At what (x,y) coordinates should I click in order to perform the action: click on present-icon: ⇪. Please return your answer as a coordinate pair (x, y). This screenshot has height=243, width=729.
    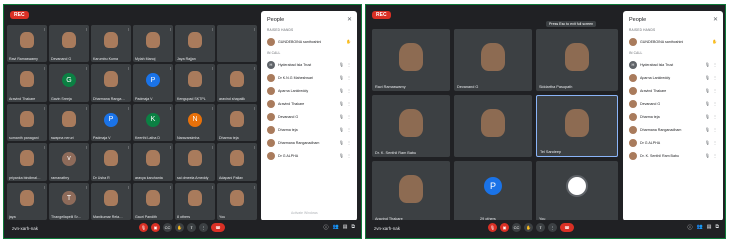
    Looking at the image, I should click on (191, 227).